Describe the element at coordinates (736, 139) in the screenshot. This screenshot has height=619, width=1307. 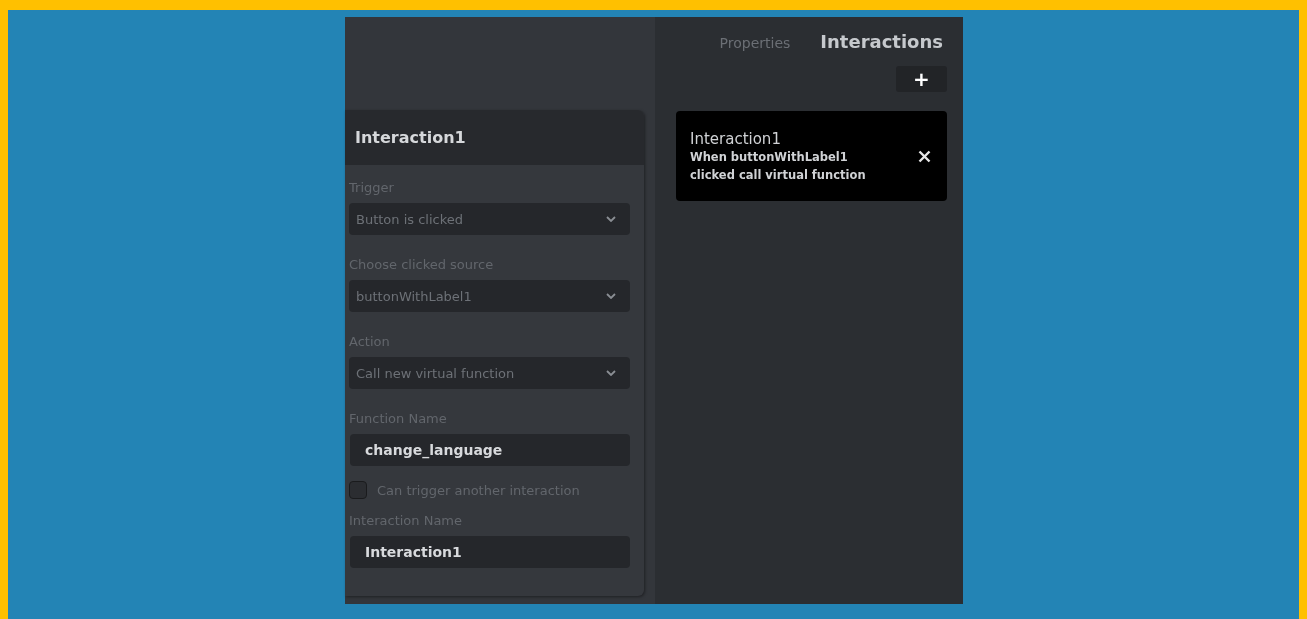
I see `interaction-title: Interaction1` at that location.